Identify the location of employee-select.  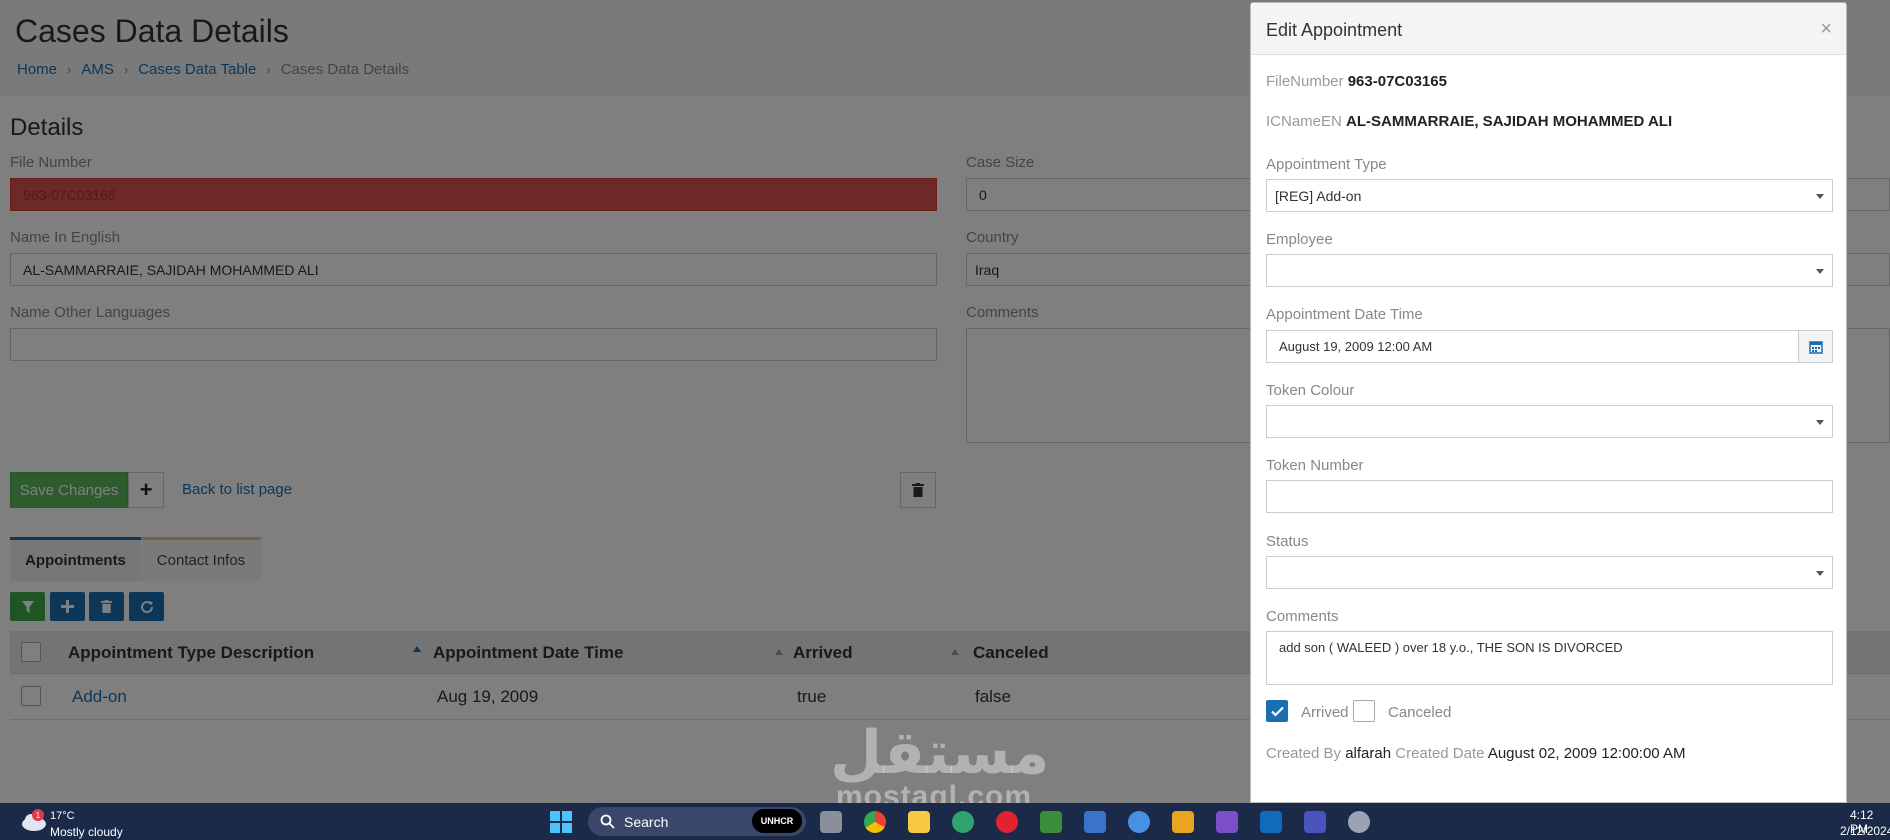
(1549, 270).